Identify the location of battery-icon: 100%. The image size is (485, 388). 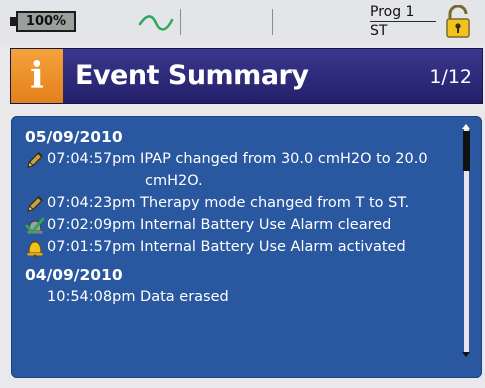
(43, 21).